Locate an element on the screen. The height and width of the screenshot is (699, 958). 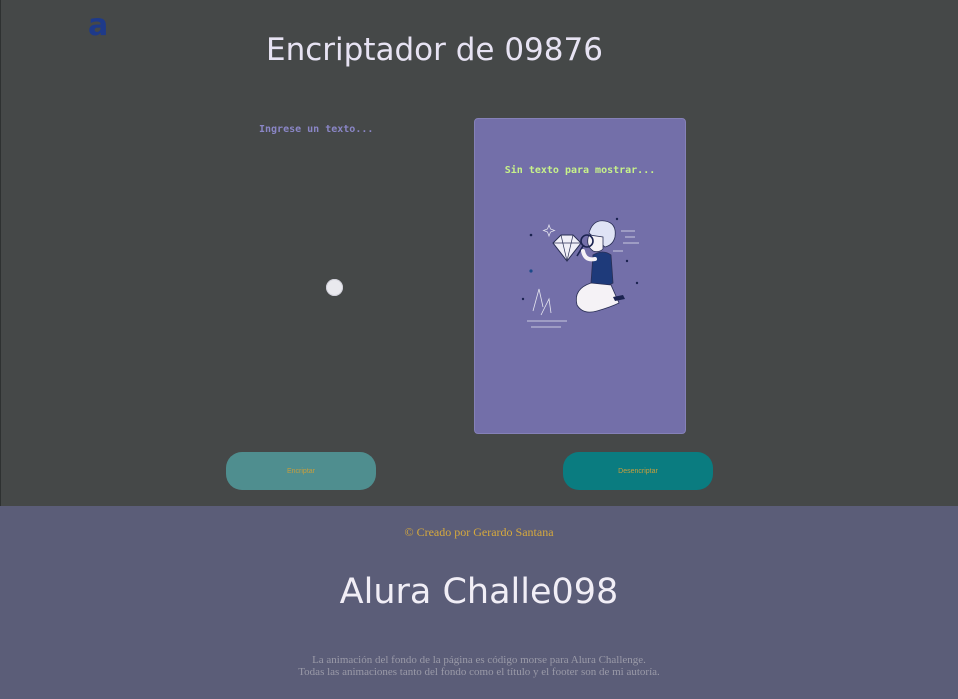
mouse-cursor-indicator is located at coordinates (334, 287).